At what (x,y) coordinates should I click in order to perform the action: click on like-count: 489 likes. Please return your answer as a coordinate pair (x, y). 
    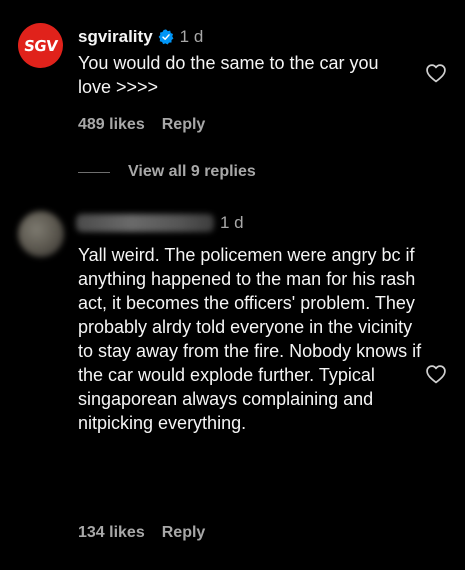
    Looking at the image, I should click on (111, 125).